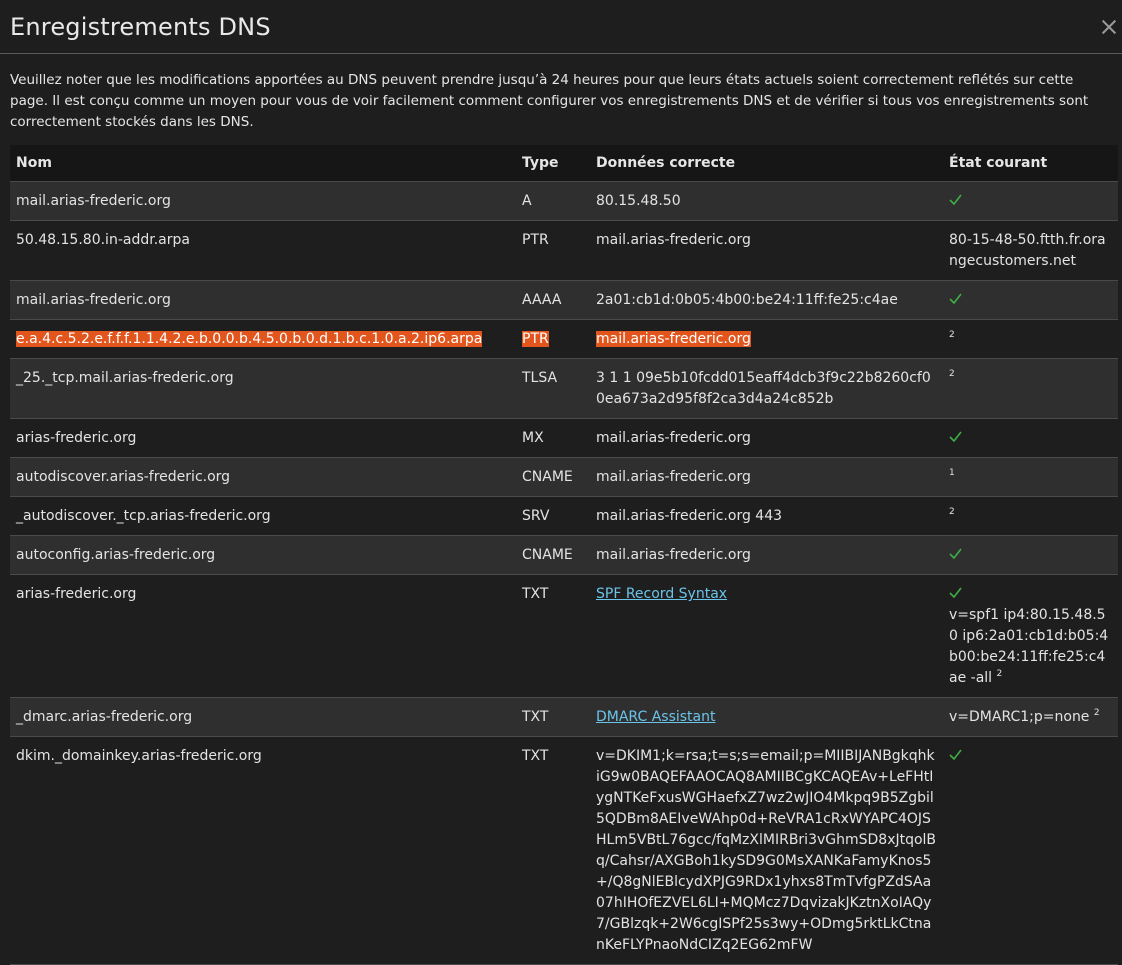 This screenshot has width=1122, height=965. Describe the element at coordinates (561, 27) in the screenshot. I see `modal-header: Enregistrements DNS` at that location.